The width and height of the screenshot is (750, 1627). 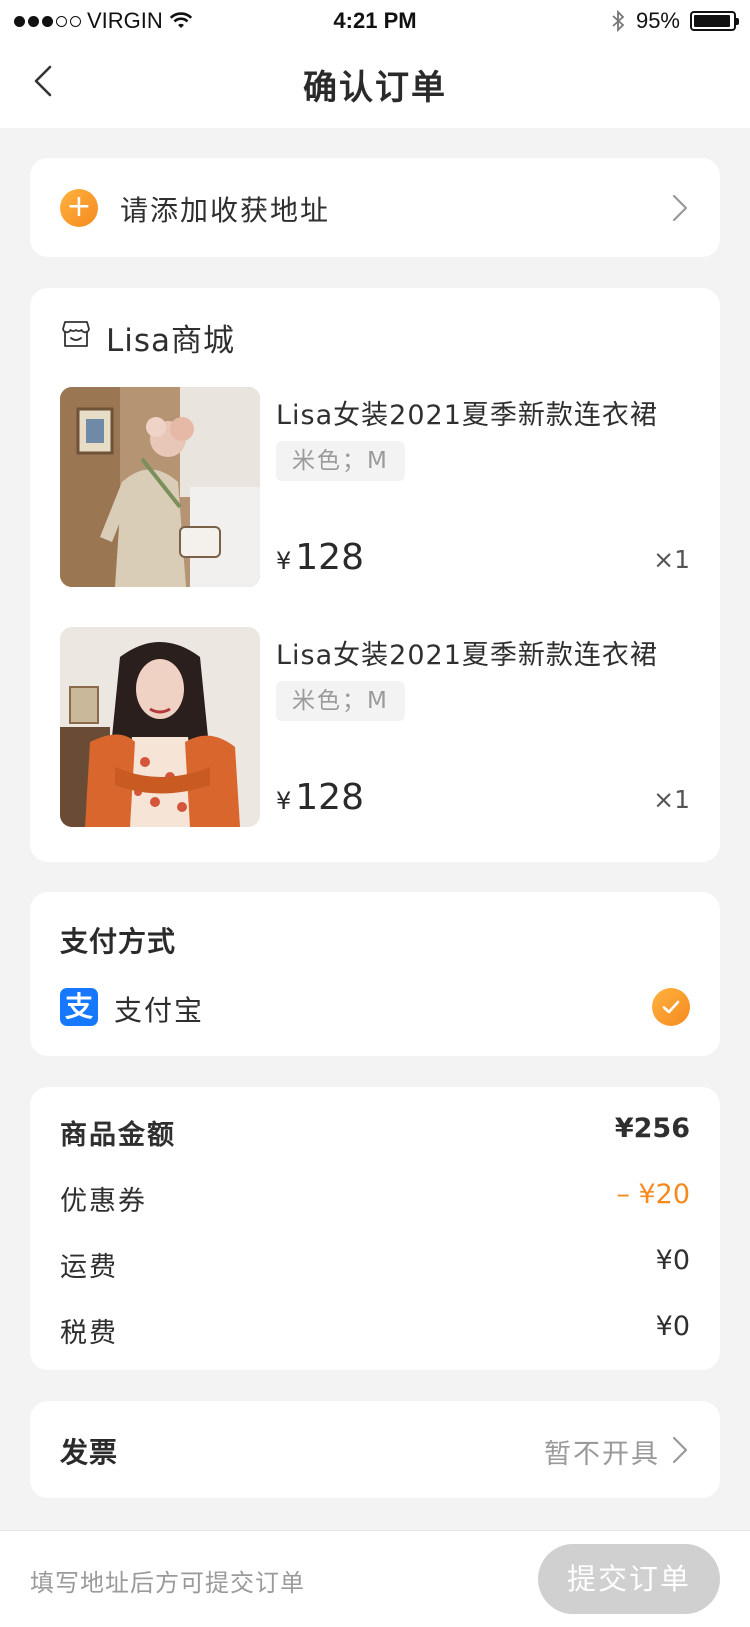 What do you see at coordinates (89, 1452) in the screenshot?
I see `invoice-label: 发票` at bounding box center [89, 1452].